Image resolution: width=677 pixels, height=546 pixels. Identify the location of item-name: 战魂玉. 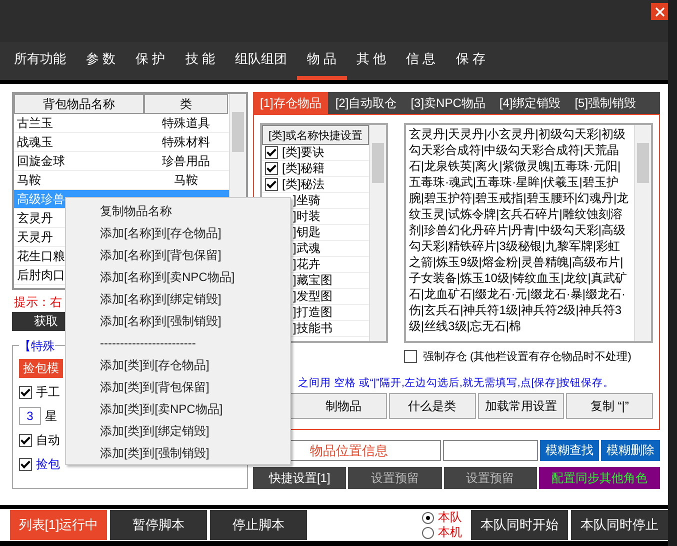
(35, 141).